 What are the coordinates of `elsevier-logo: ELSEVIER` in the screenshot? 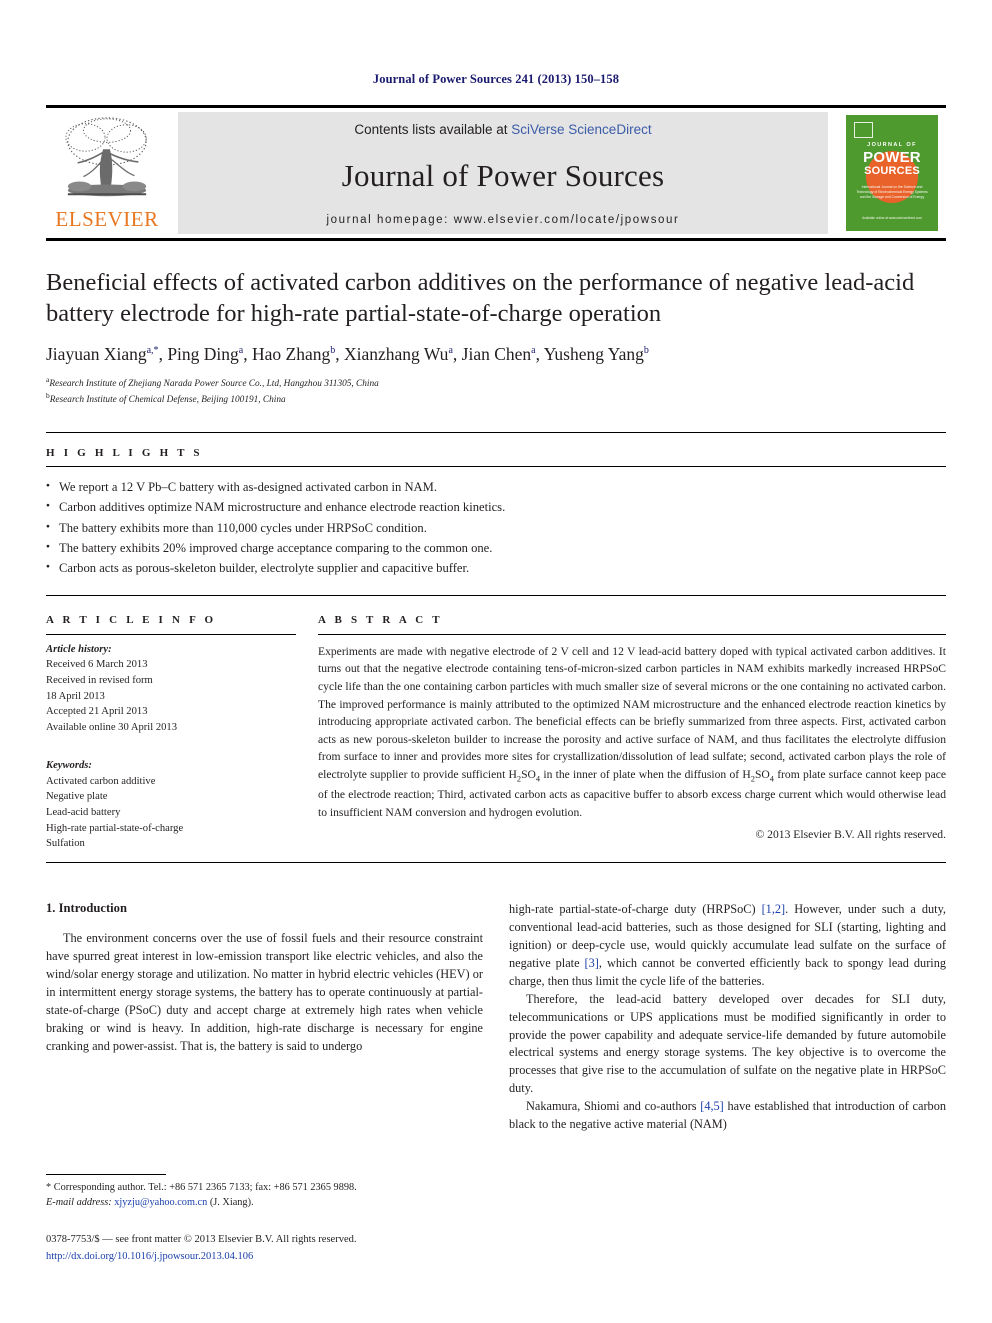 It's located at (107, 173).